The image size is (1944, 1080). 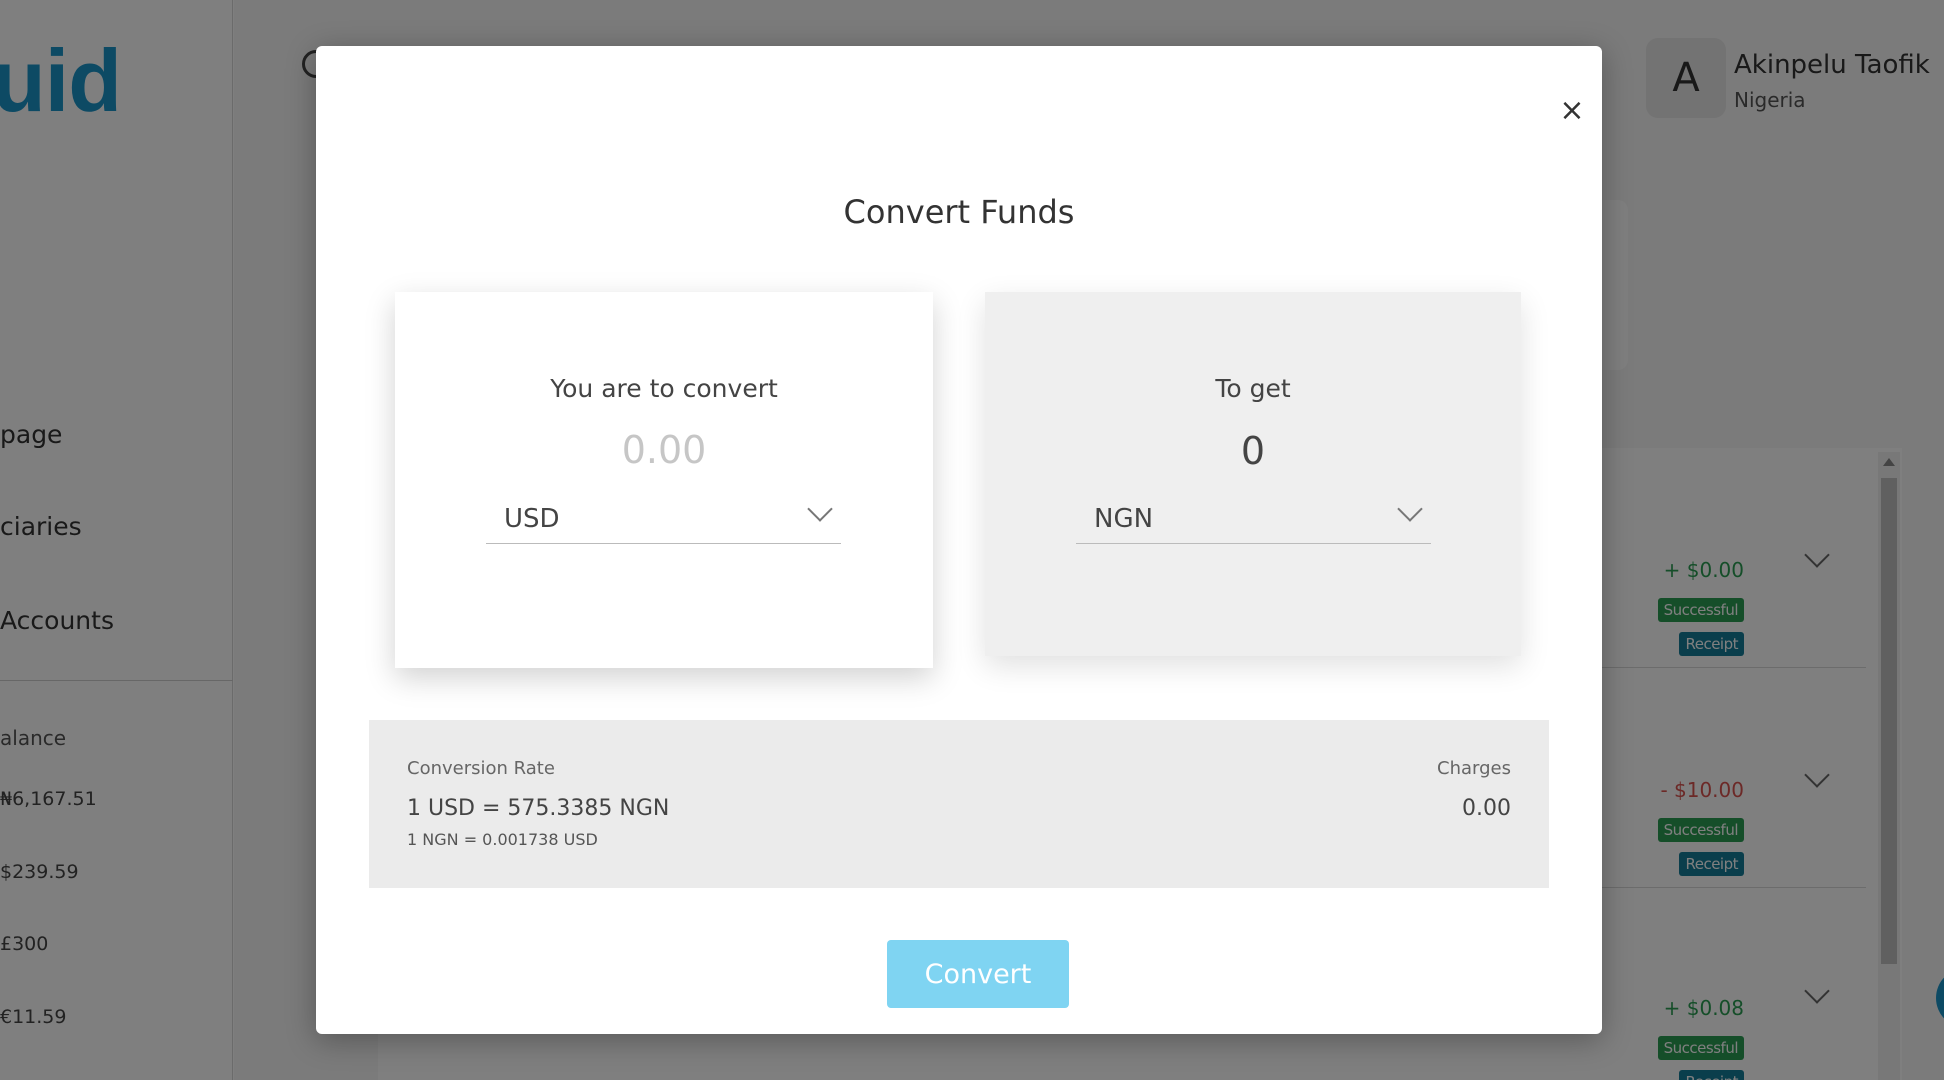 What do you see at coordinates (664, 450) in the screenshot?
I see `amount-input` at bounding box center [664, 450].